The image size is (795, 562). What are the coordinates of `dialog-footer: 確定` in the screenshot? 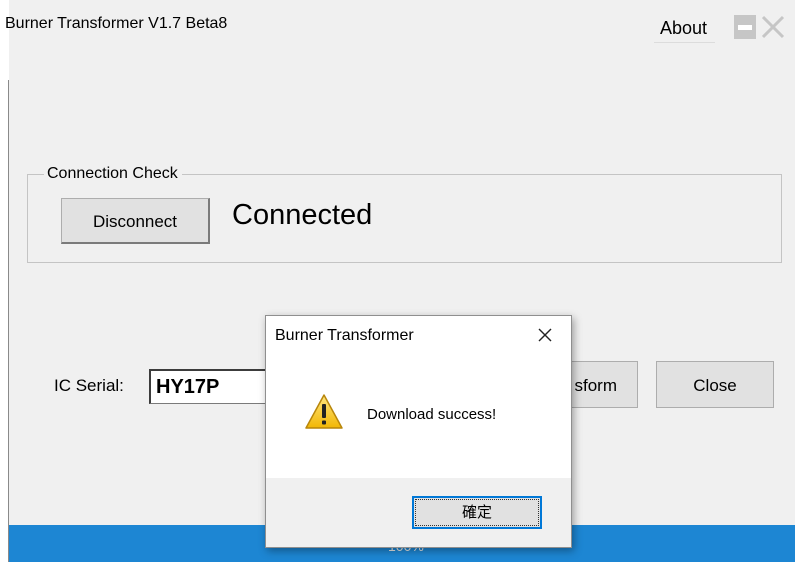 It's located at (418, 512).